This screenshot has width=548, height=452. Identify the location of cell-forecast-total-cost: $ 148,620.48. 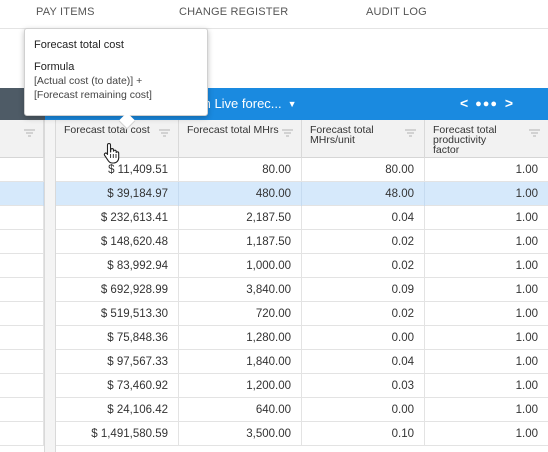
(117, 242).